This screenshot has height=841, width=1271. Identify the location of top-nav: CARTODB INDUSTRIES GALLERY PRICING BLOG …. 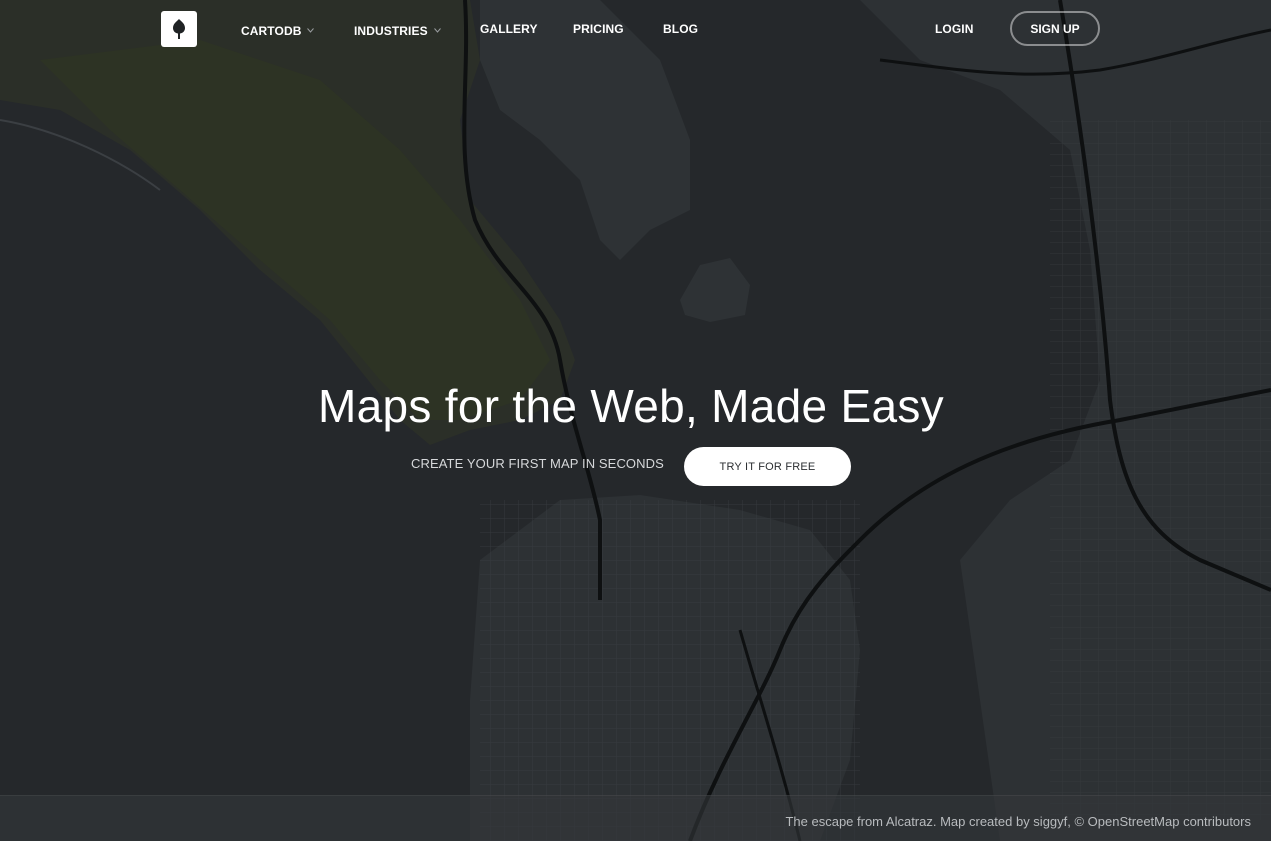
(635, 29).